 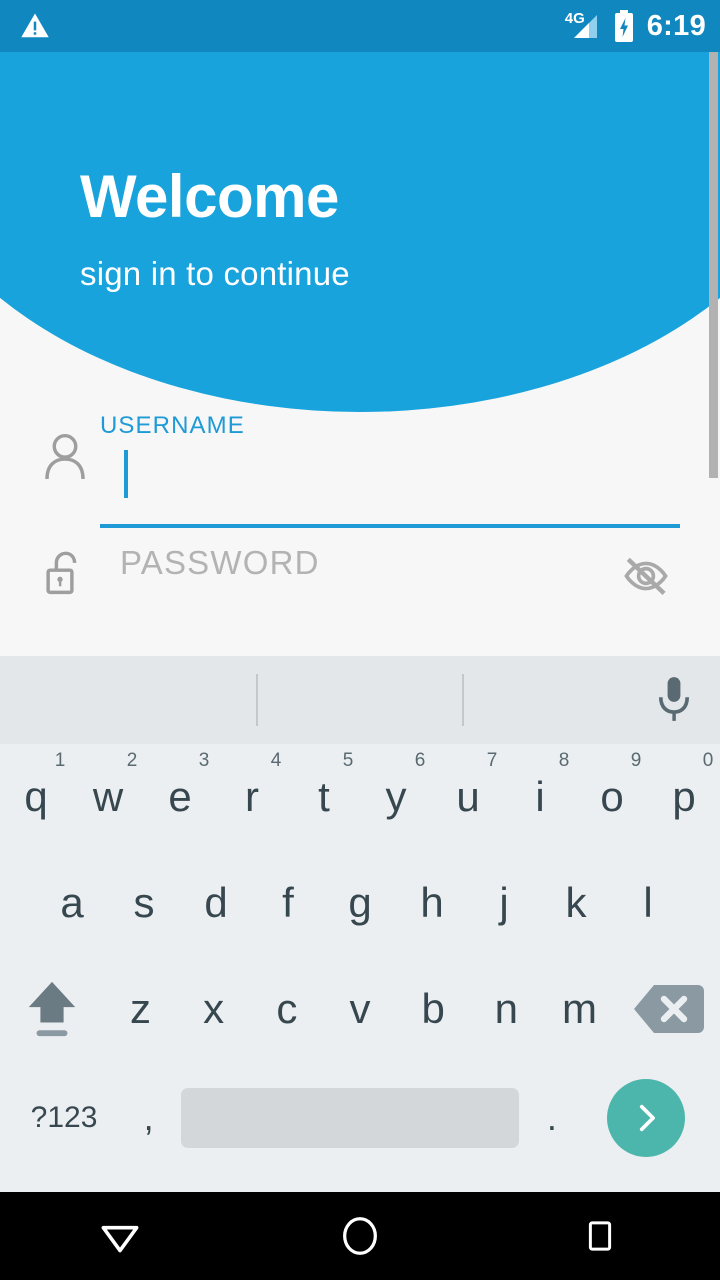 What do you see at coordinates (574, 18) in the screenshot?
I see `network-type-label: 4G` at bounding box center [574, 18].